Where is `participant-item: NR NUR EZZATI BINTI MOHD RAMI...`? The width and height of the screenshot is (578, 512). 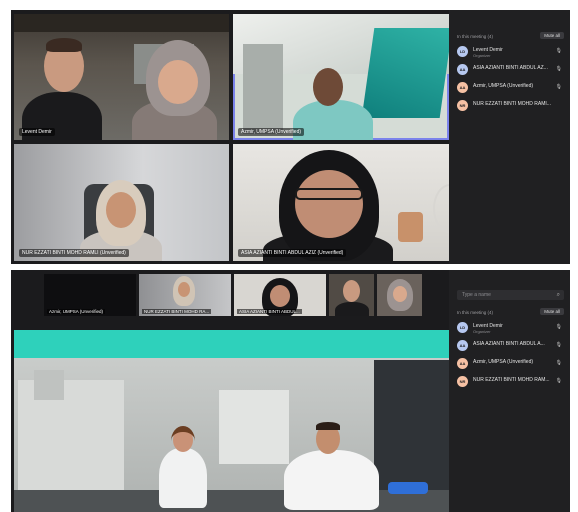
participant-item: NR NUR EZZATI BINTI MOHD RAMI... is located at coordinates (510, 106).